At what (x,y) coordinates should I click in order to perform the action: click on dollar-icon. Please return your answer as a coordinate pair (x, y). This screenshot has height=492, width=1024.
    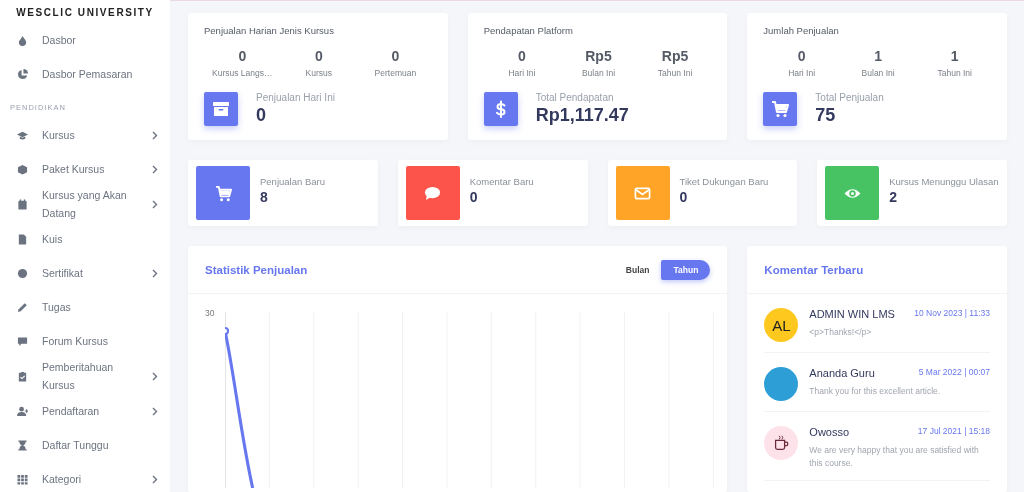
    Looking at the image, I should click on (500, 109).